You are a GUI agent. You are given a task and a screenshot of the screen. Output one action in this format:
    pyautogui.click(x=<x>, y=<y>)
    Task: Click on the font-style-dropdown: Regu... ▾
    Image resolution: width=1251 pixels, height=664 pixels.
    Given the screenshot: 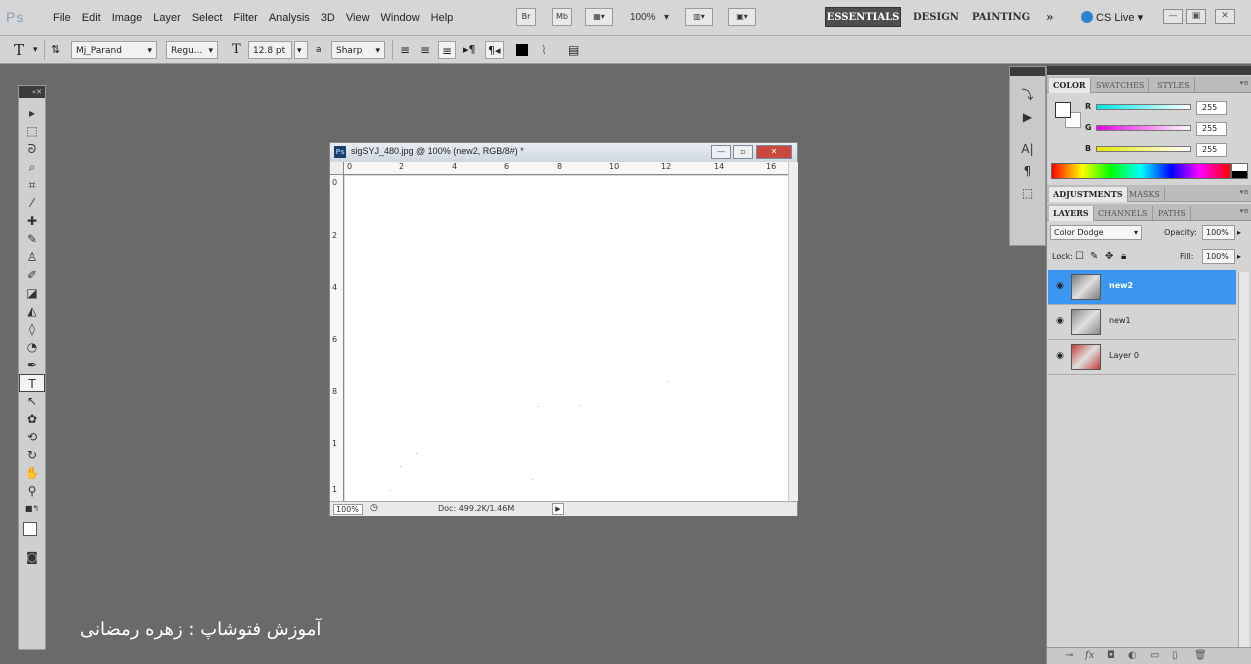 What is the action you would take?
    pyautogui.click(x=192, y=50)
    